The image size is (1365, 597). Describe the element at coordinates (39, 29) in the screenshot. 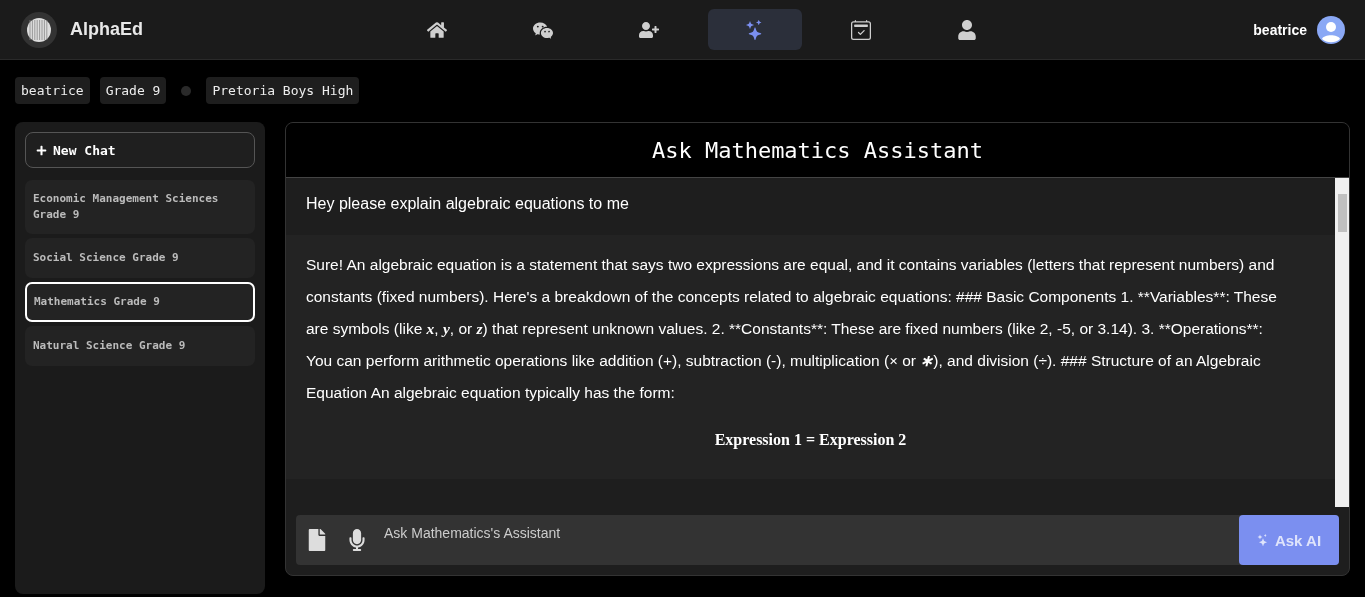

I see `logo-icon` at that location.